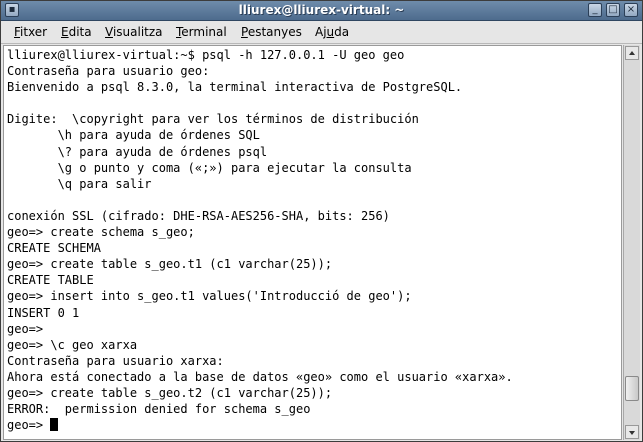 This screenshot has height=442, width=643. What do you see at coordinates (43, 312) in the screenshot?
I see `terminal-line: INSERT 0 1` at bounding box center [43, 312].